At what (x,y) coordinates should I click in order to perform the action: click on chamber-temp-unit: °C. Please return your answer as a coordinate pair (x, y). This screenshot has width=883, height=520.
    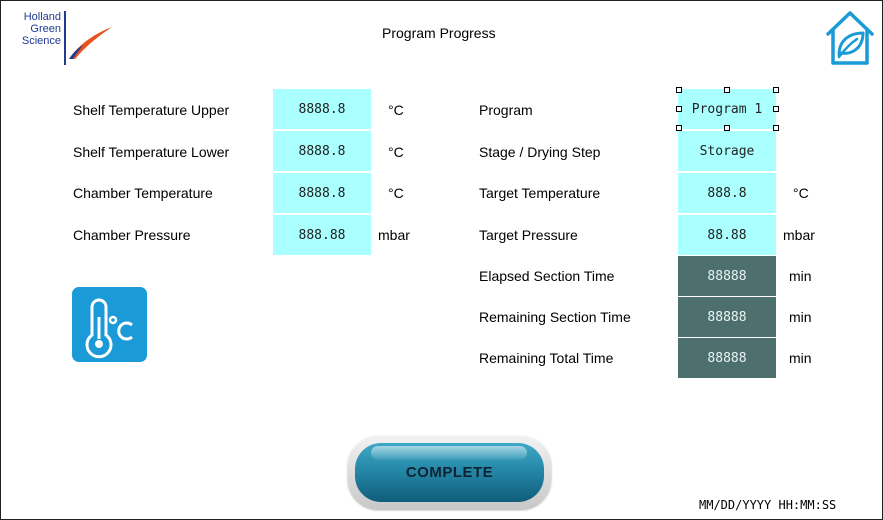
    Looking at the image, I should click on (396, 193).